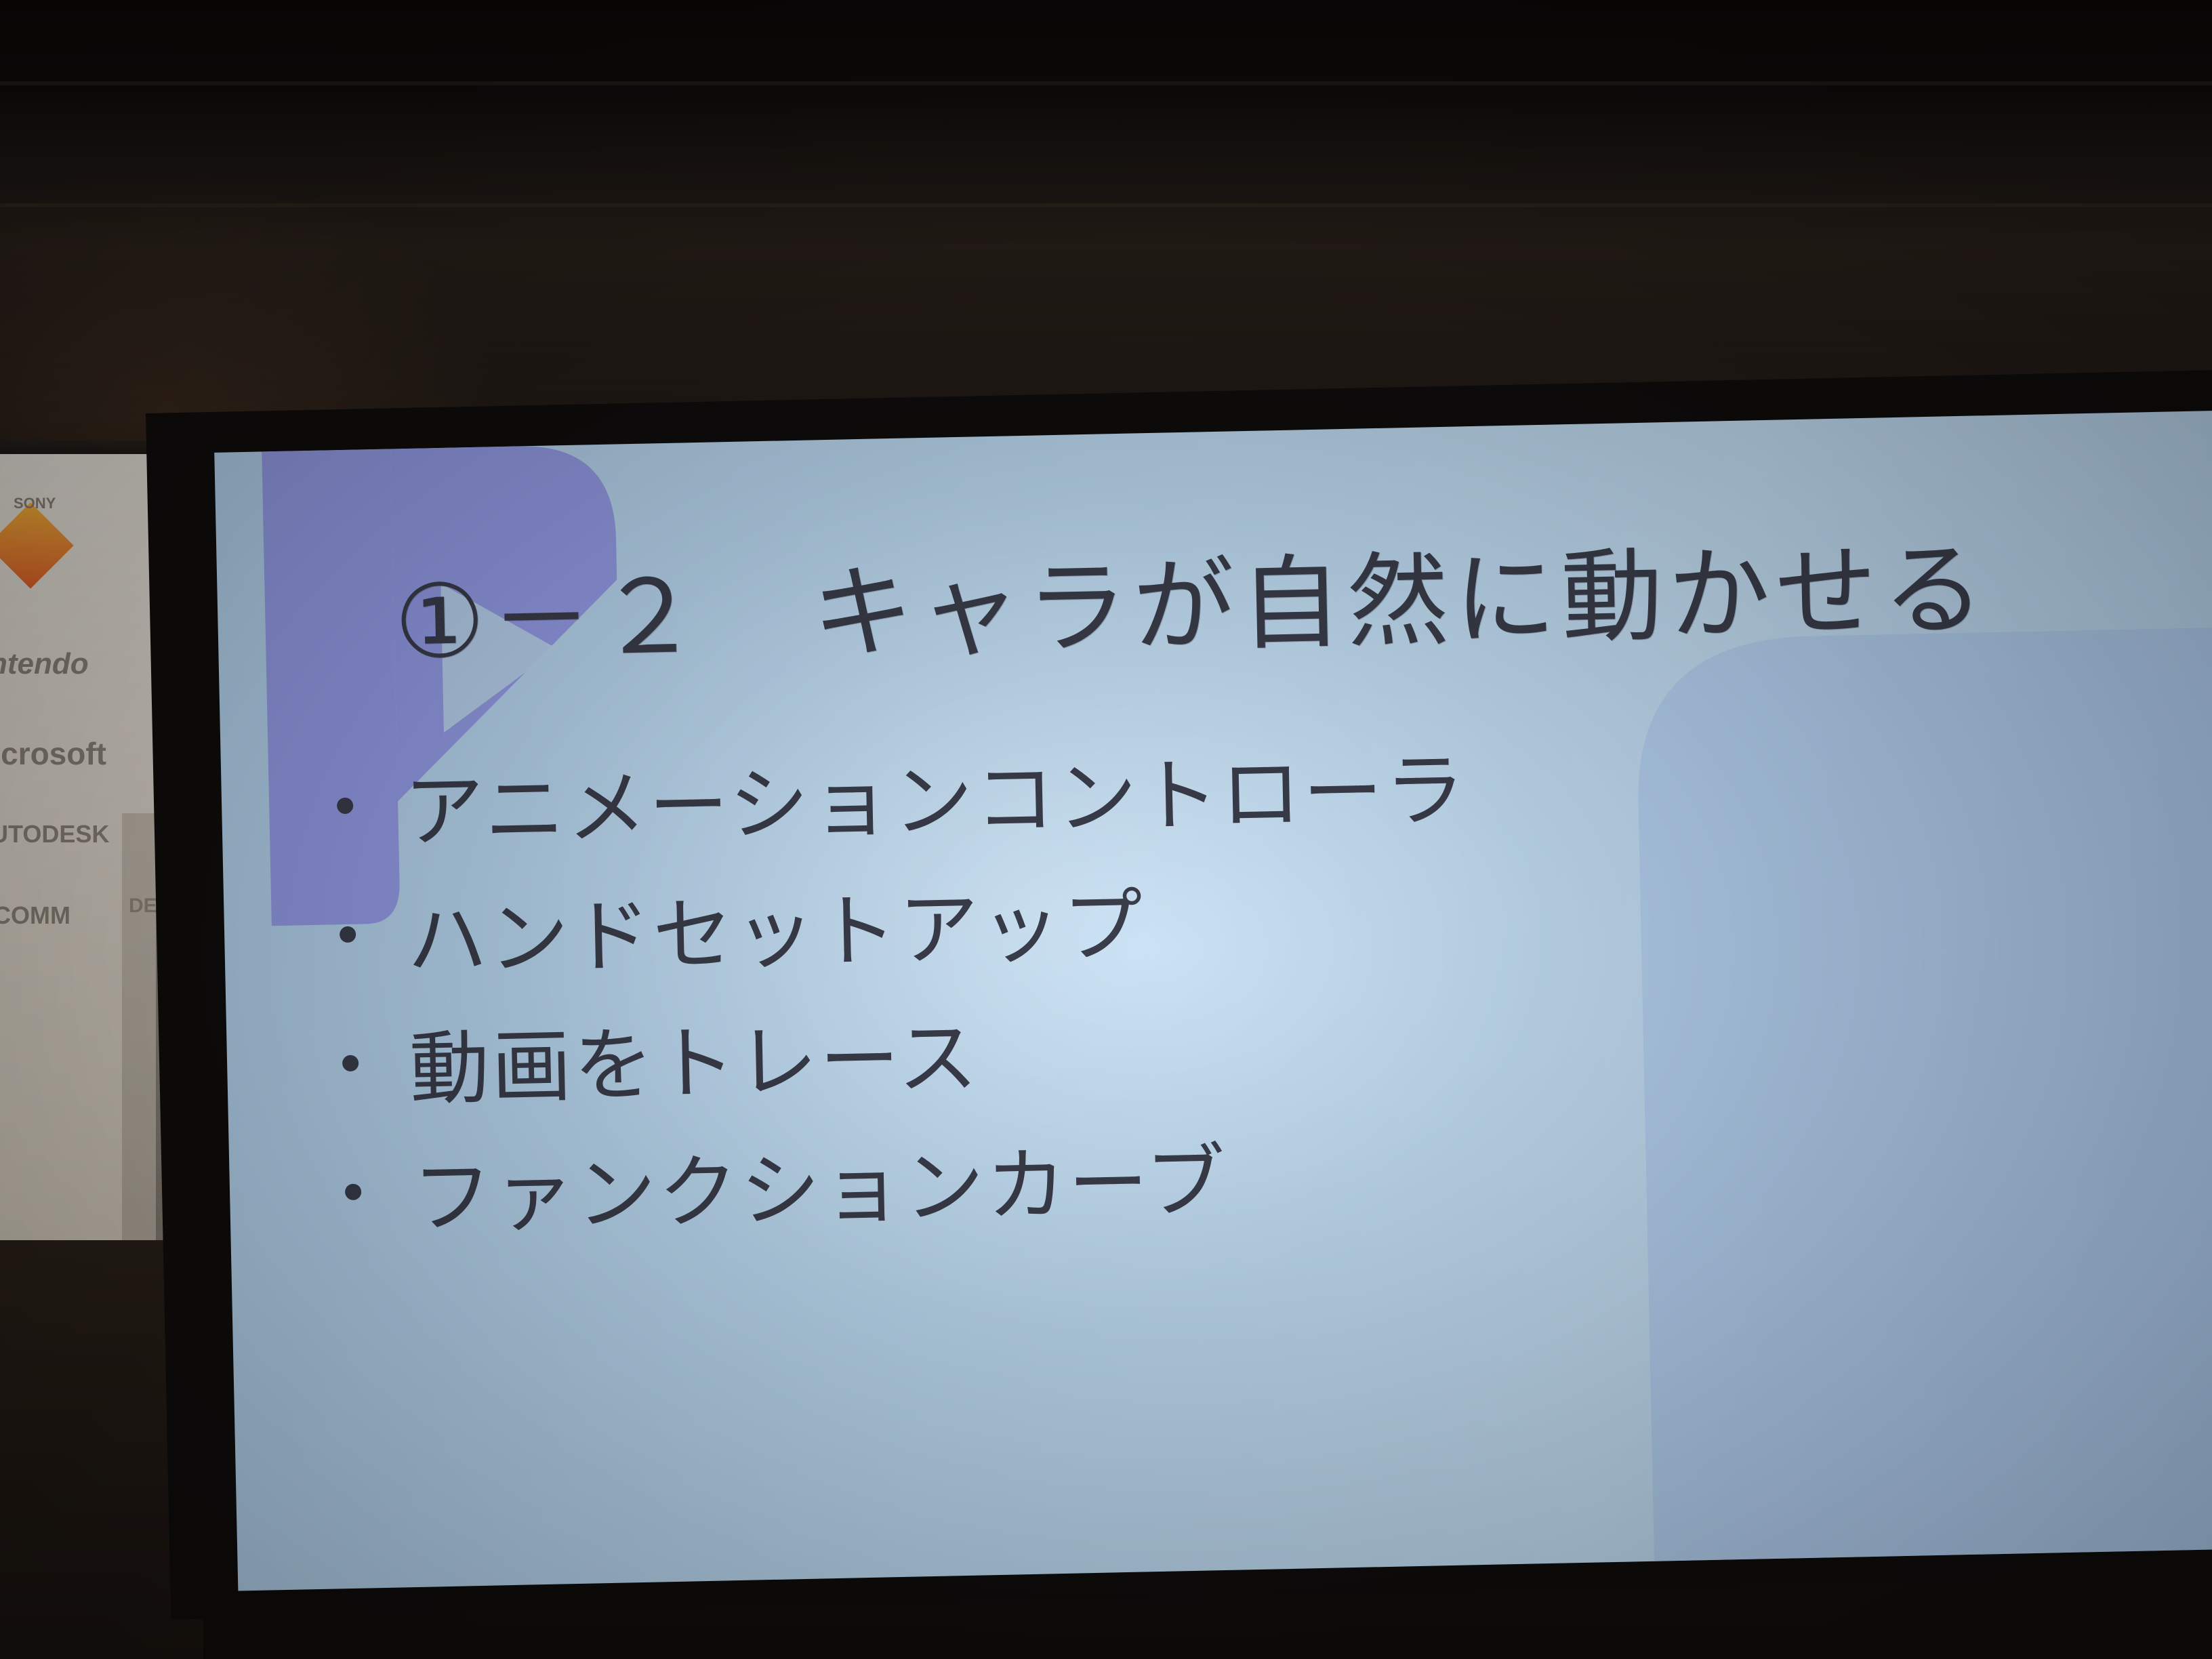 This screenshot has width=2212, height=1659. Describe the element at coordinates (53, 754) in the screenshot. I see `sponsor-logo-microsoft: Microsoft` at that location.